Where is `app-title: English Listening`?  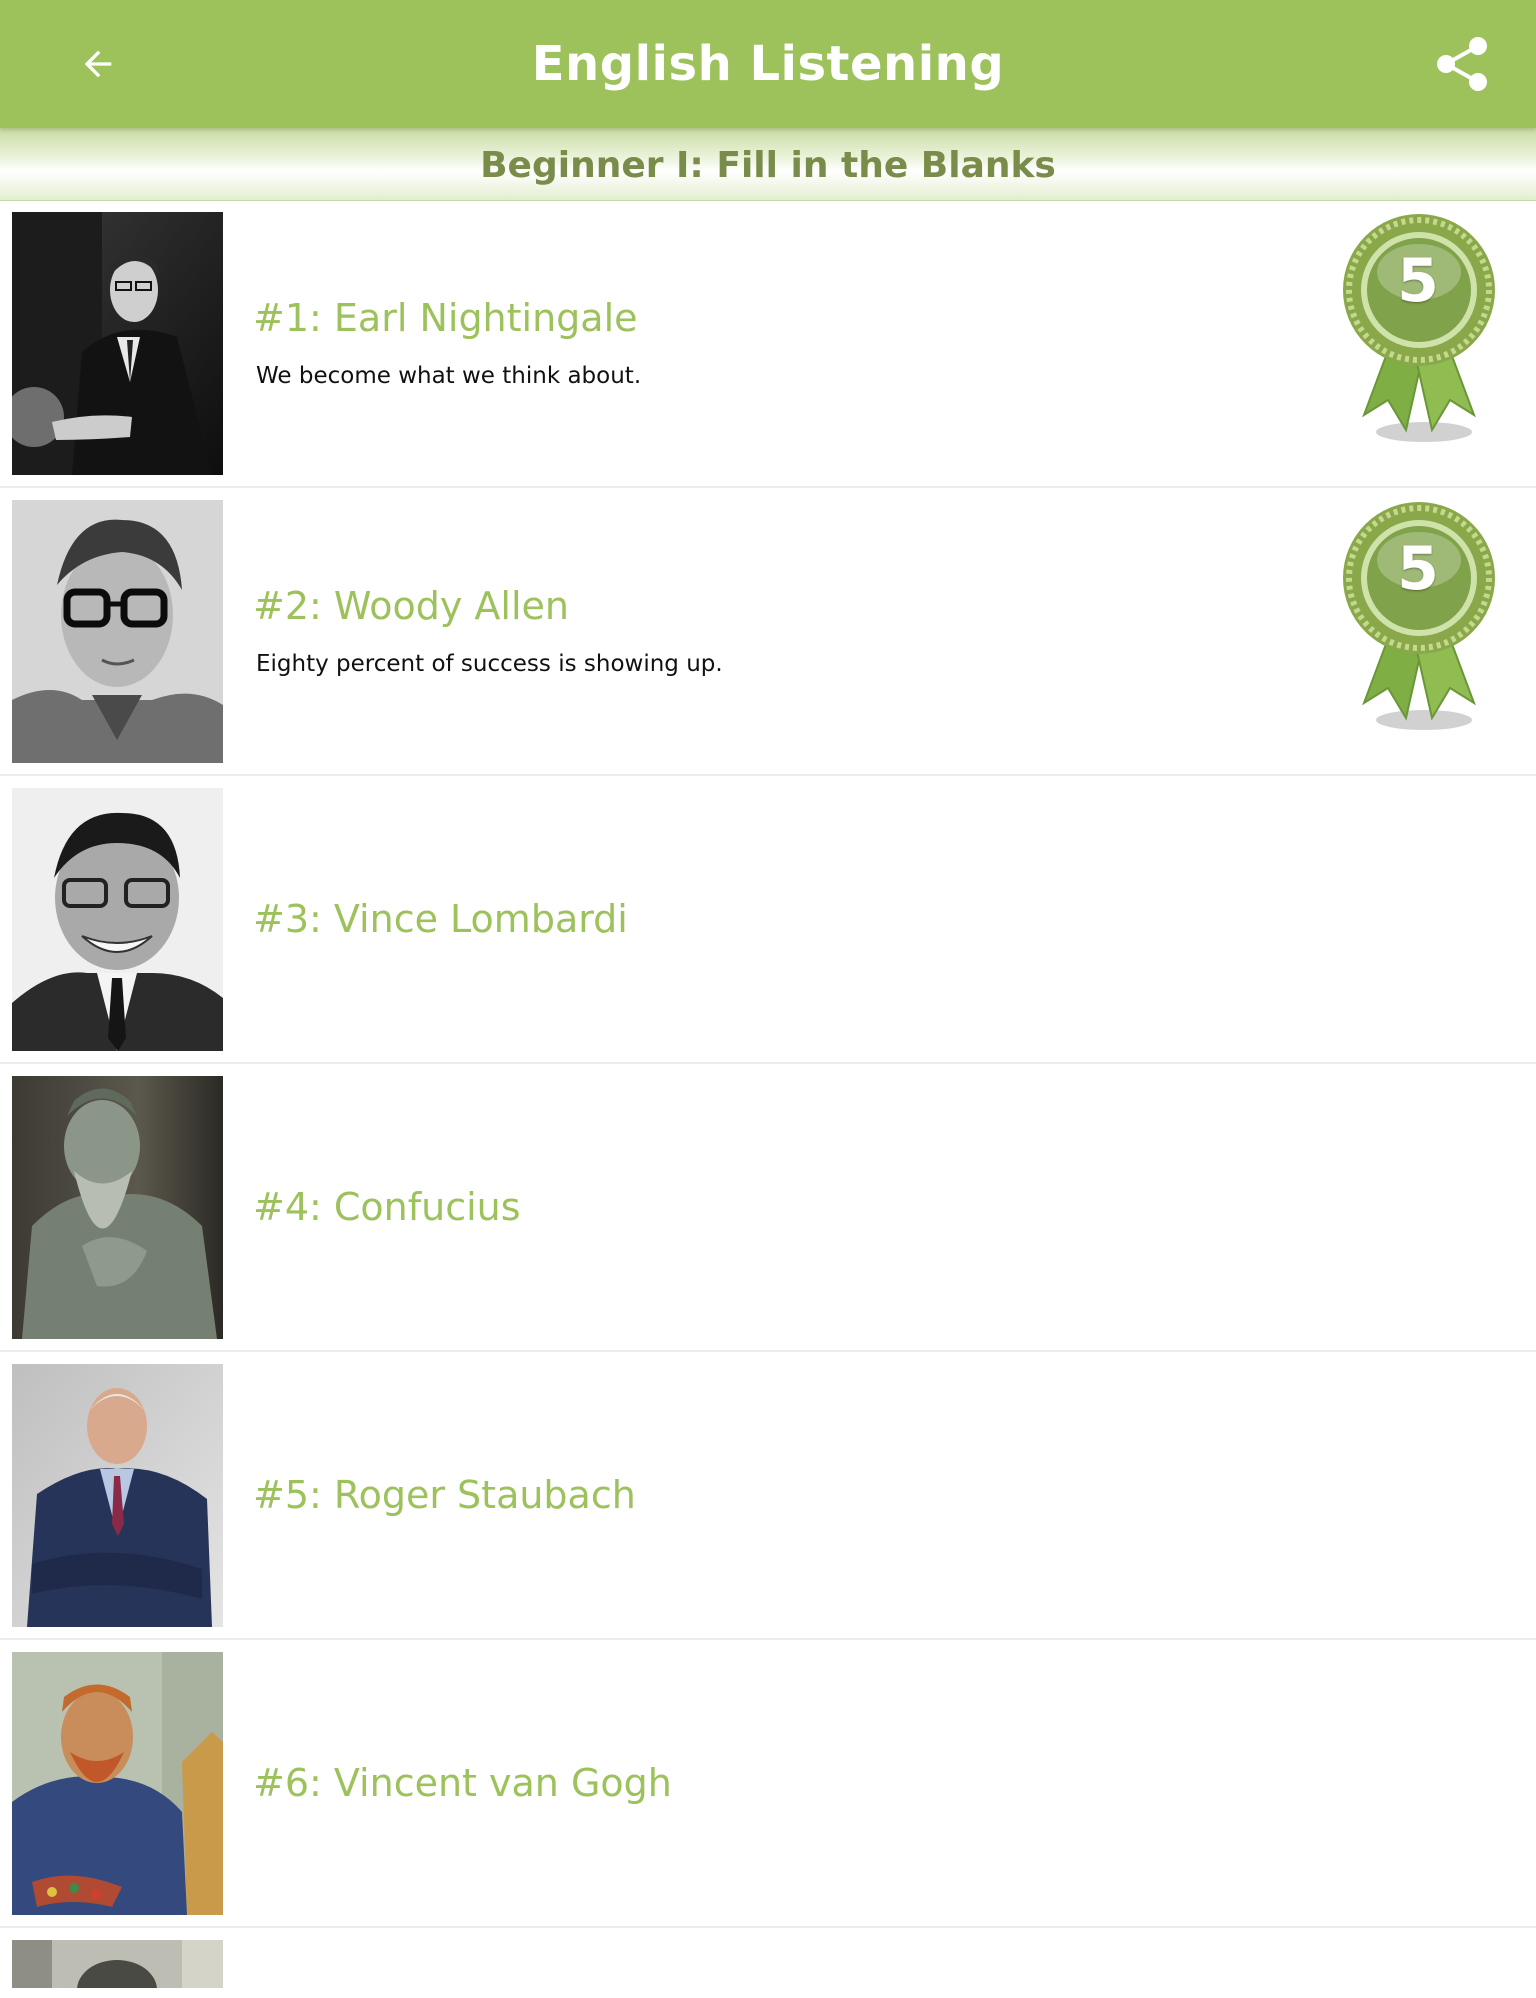
app-title: English Listening is located at coordinates (768, 64).